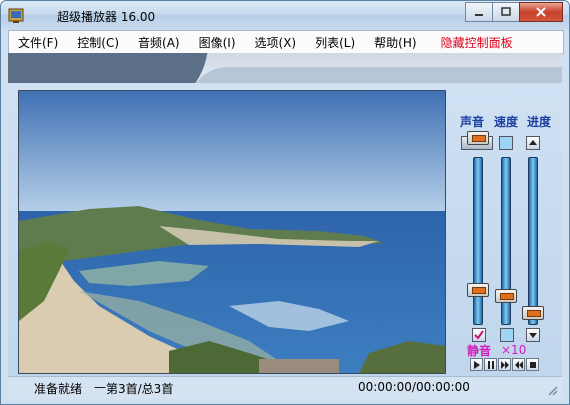 The image size is (570, 405). I want to click on menu-control: 控制(C), so click(98, 42).